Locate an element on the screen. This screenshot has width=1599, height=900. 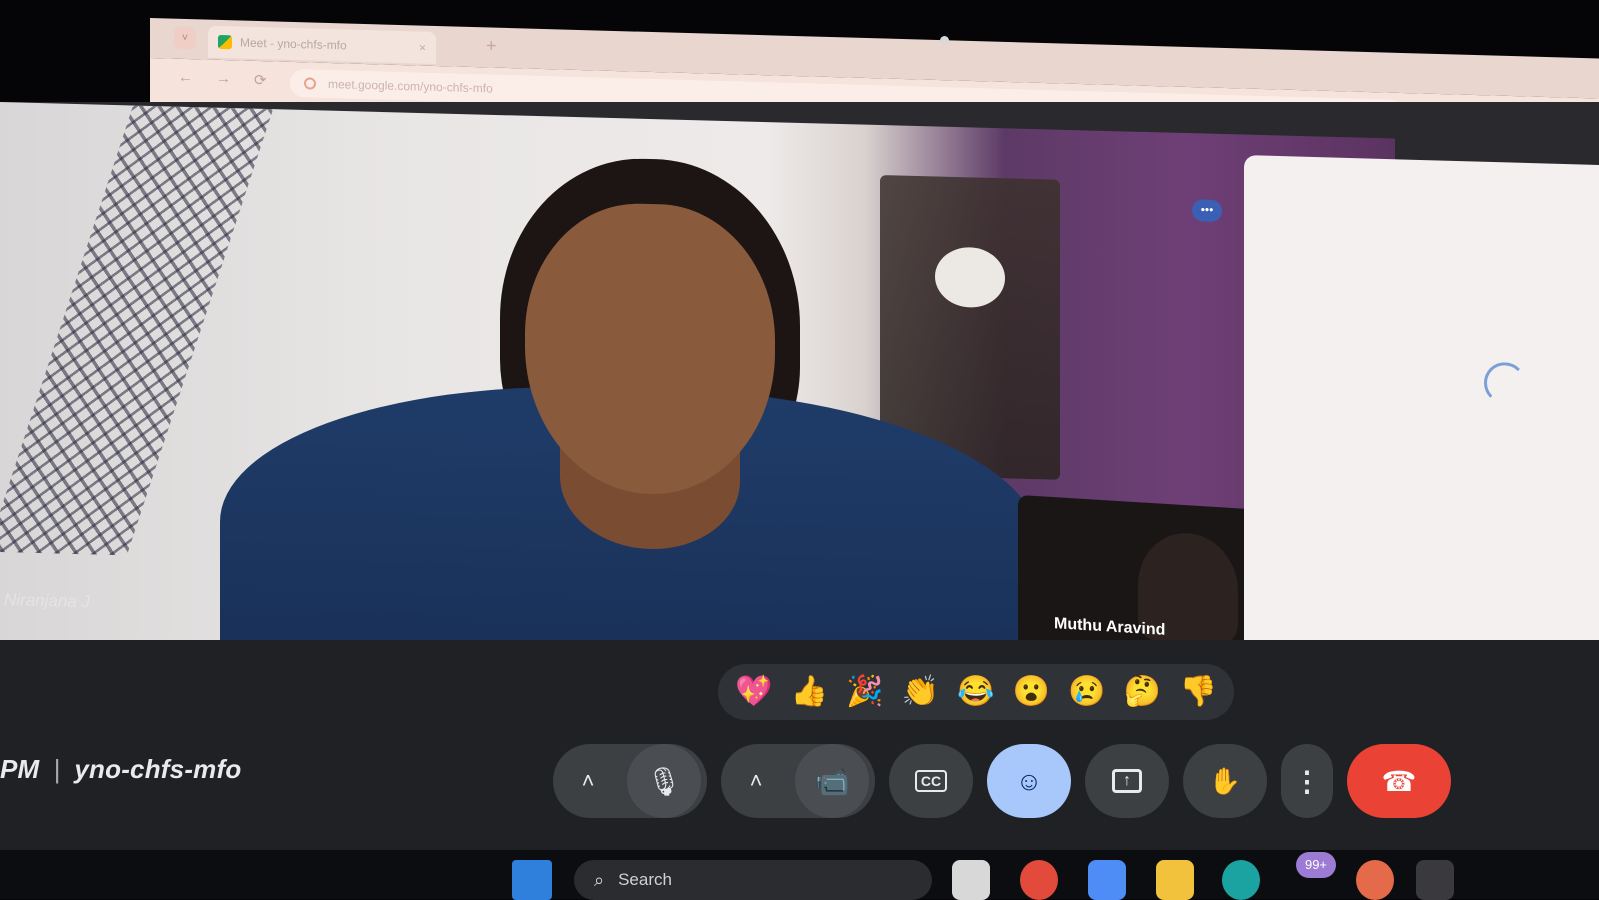
reaction-crying-face: 😢 is located at coordinates (1086, 692).